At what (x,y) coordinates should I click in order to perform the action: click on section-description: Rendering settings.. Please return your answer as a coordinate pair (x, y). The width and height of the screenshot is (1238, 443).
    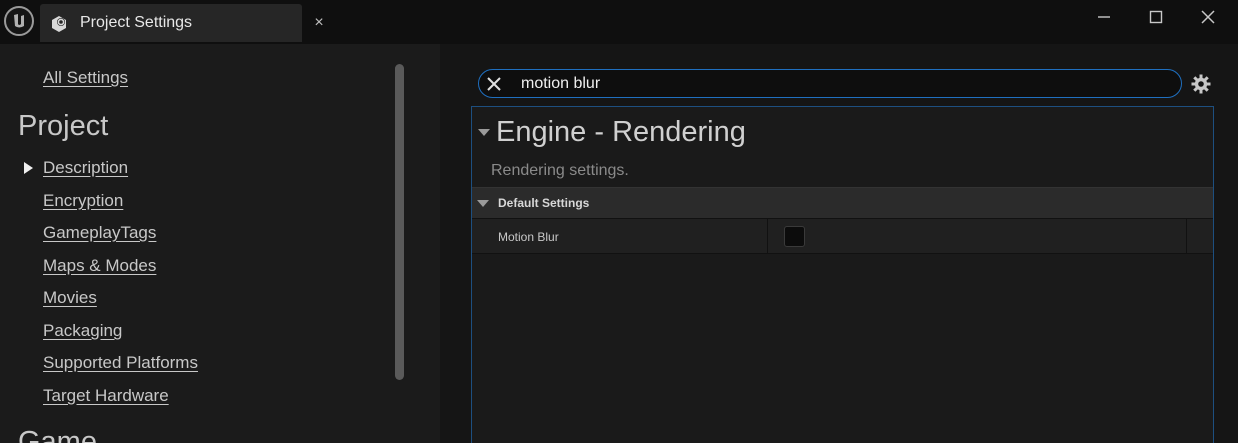
    Looking at the image, I should click on (560, 170).